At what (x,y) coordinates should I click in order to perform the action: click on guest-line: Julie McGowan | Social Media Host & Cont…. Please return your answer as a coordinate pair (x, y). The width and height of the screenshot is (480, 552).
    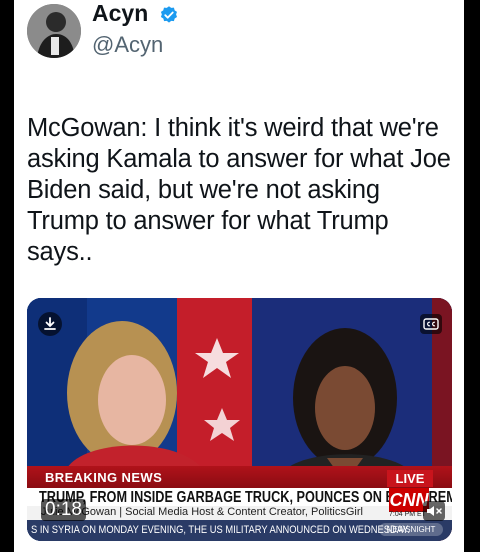
    Looking at the image, I should click on (202, 512).